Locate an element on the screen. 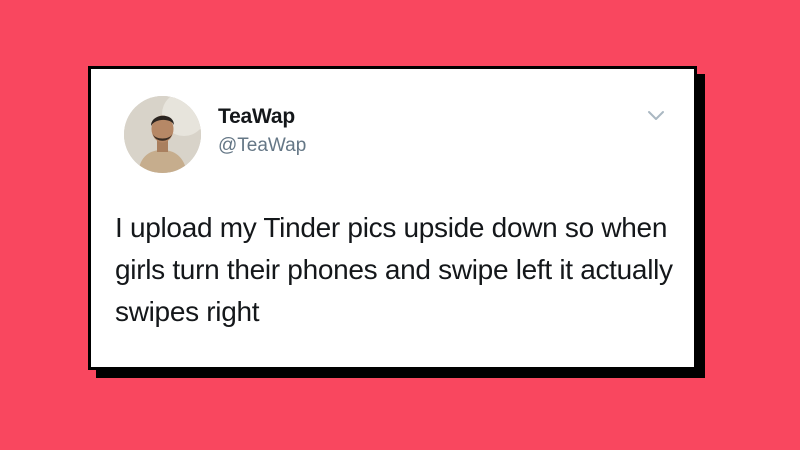  display-name: TeaWap is located at coordinates (256, 117).